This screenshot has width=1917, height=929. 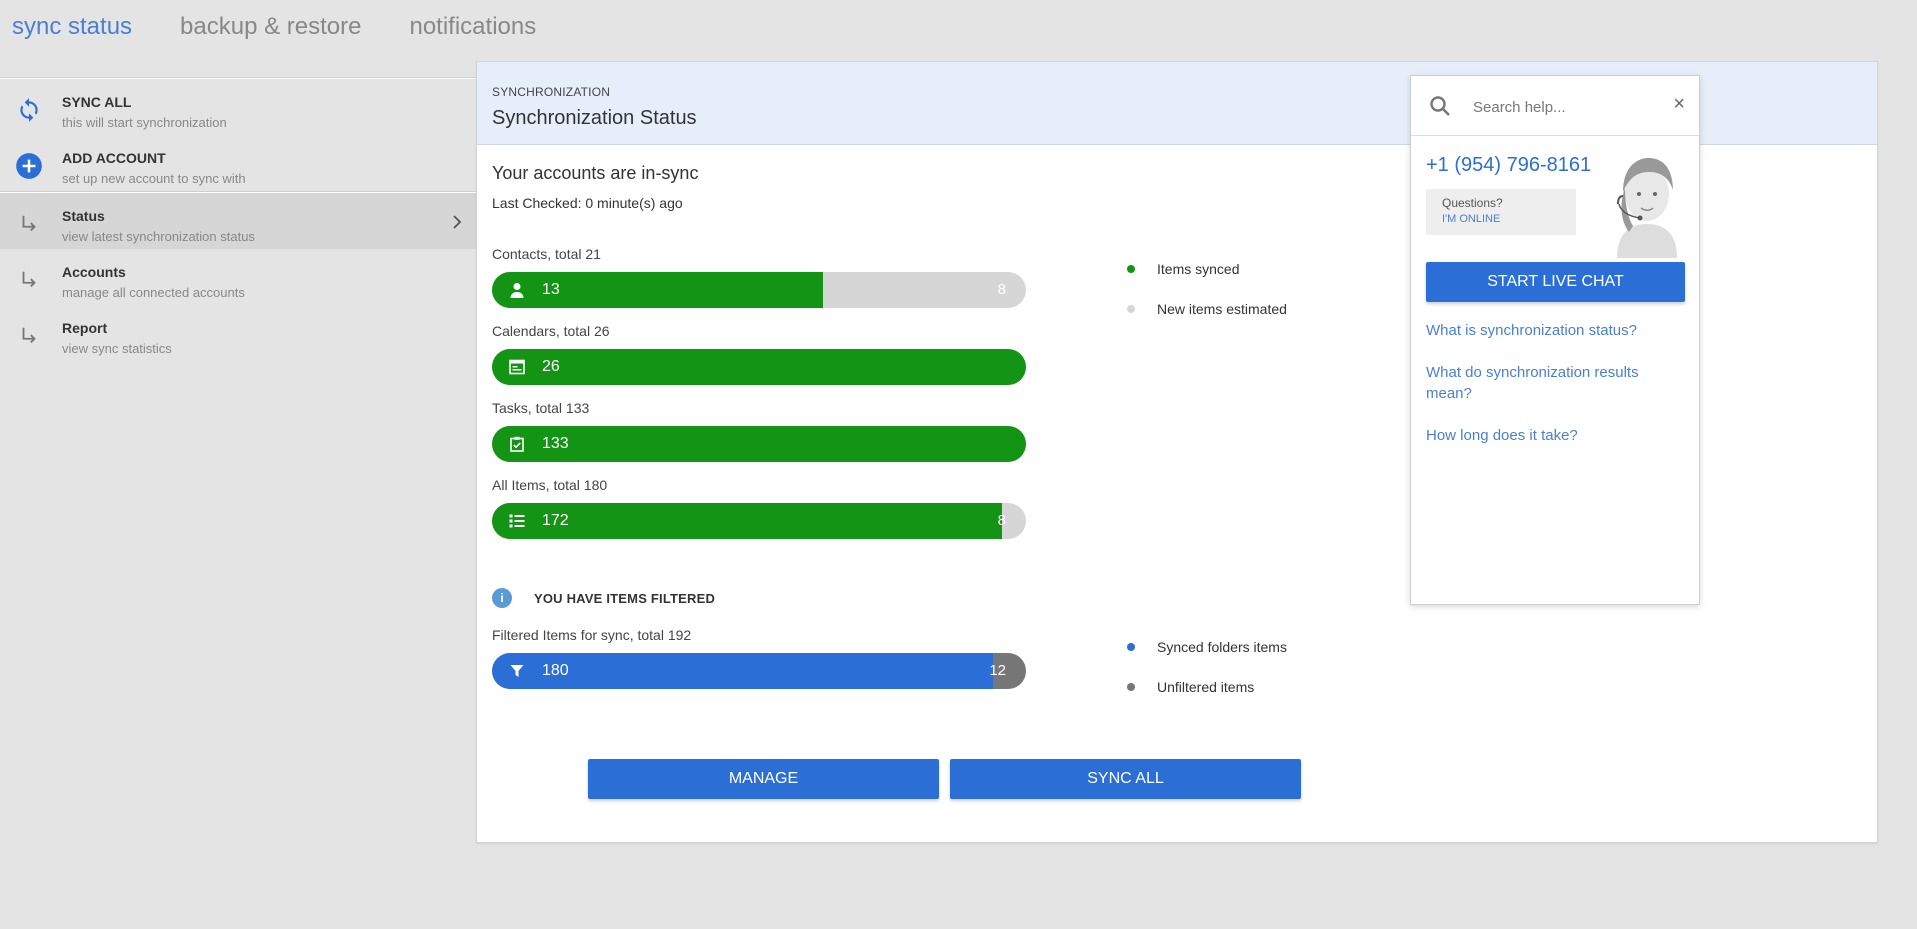 What do you see at coordinates (595, 173) in the screenshot?
I see `status-heading: Your accounts are in-sync` at bounding box center [595, 173].